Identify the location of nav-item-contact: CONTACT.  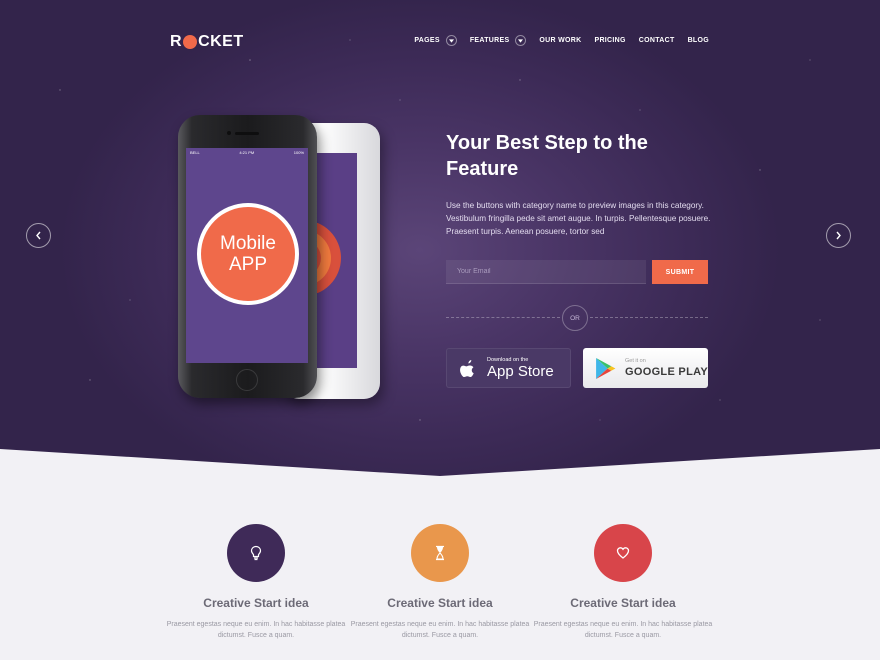
(657, 40).